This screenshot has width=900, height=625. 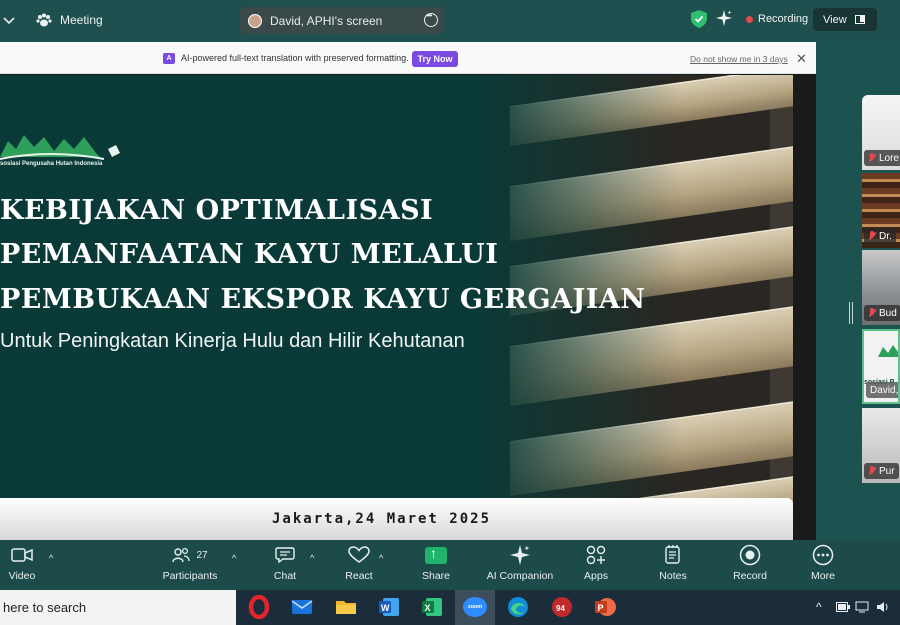 I want to click on participant-name: David,, so click(x=882, y=390).